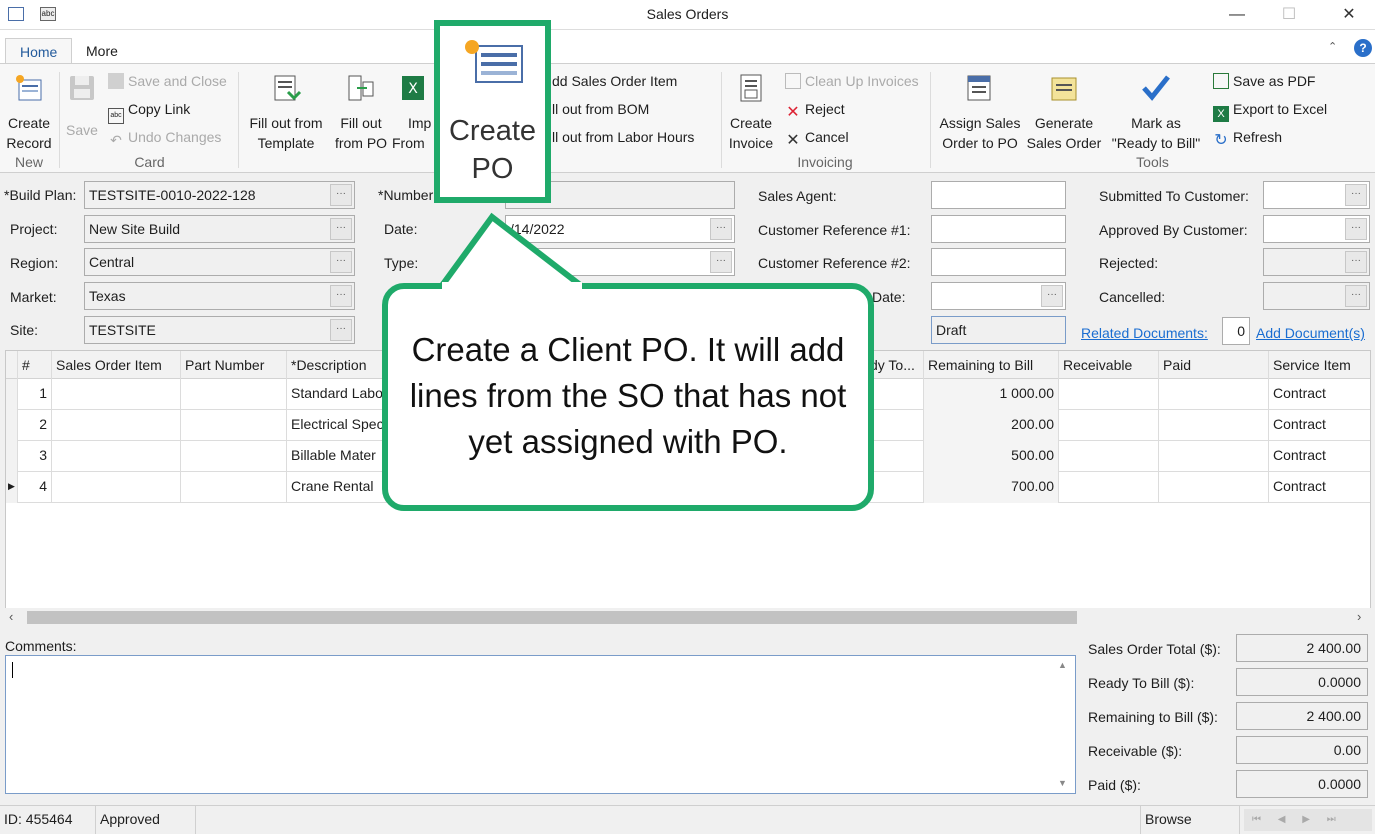  Describe the element at coordinates (614, 81) in the screenshot. I see `add-sales-order-item-button: dd Sales Order Item` at that location.